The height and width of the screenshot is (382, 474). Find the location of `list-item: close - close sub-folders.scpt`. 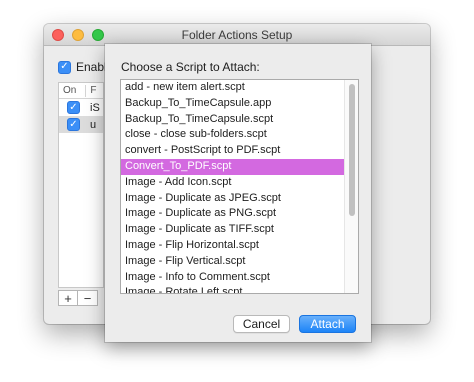

list-item: close - close sub-folders.scpt is located at coordinates (239, 135).